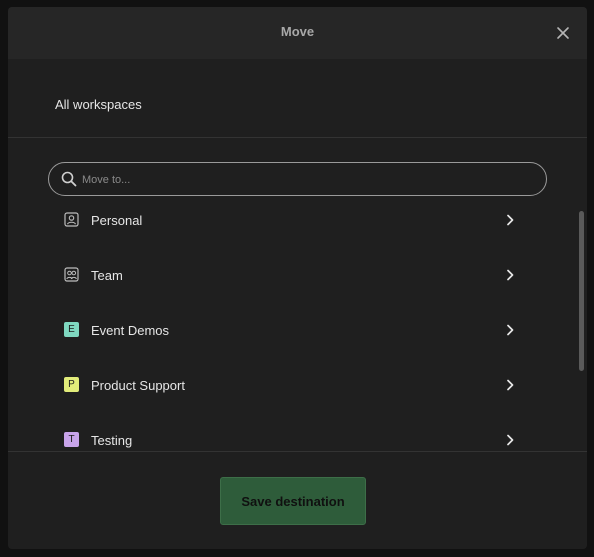  What do you see at coordinates (71, 384) in the screenshot?
I see `workspace-letter-icon: P` at bounding box center [71, 384].